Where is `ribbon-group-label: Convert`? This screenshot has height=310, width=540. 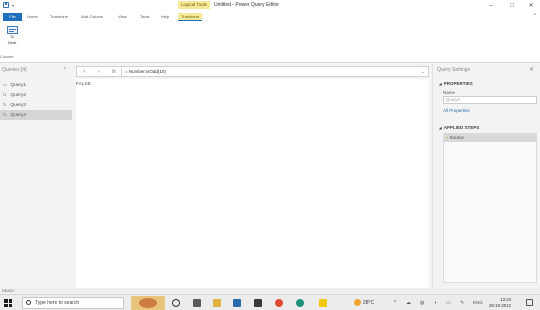 ribbon-group-label: Convert is located at coordinates (7, 57).